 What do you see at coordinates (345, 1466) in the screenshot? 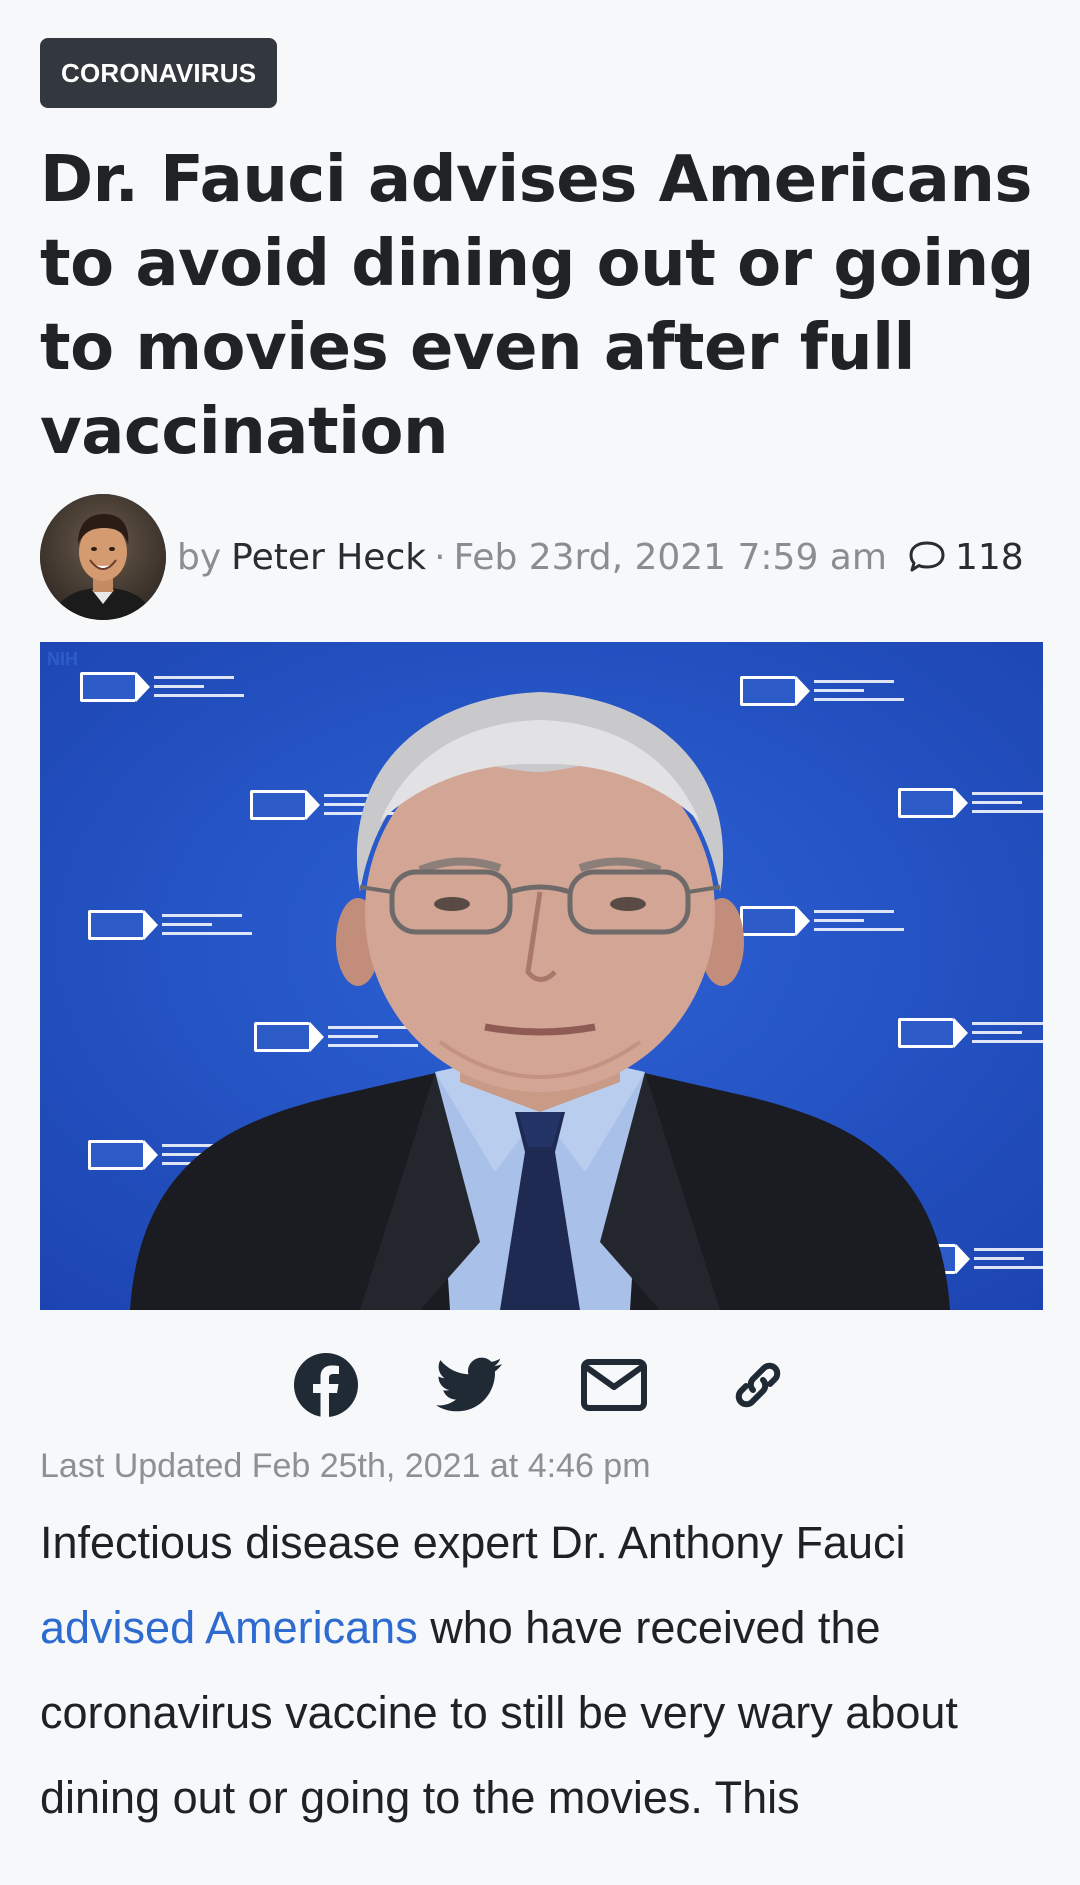
I see `last-updated: Last Updated Feb 25th, 2021 at 4:46 pm` at bounding box center [345, 1466].